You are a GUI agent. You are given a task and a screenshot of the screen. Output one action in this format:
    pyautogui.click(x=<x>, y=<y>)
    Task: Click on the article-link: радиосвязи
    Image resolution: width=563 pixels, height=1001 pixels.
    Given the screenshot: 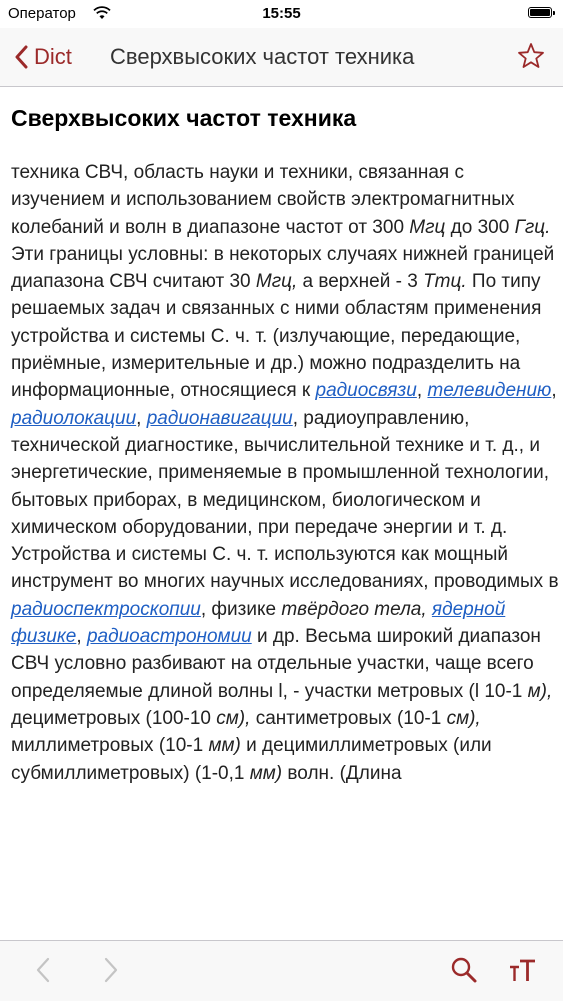 What is the action you would take?
    pyautogui.click(x=366, y=390)
    